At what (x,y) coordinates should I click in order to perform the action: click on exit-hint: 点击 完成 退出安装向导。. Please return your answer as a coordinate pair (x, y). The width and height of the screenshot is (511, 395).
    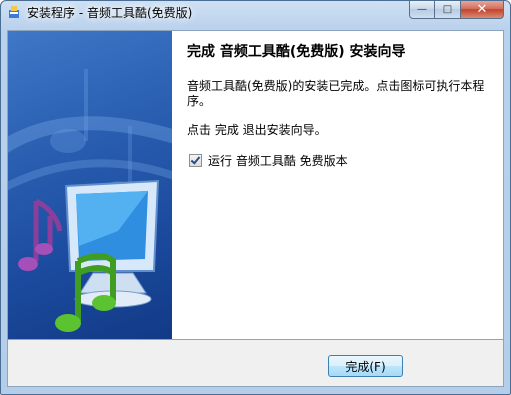
    Looking at the image, I should click on (257, 130).